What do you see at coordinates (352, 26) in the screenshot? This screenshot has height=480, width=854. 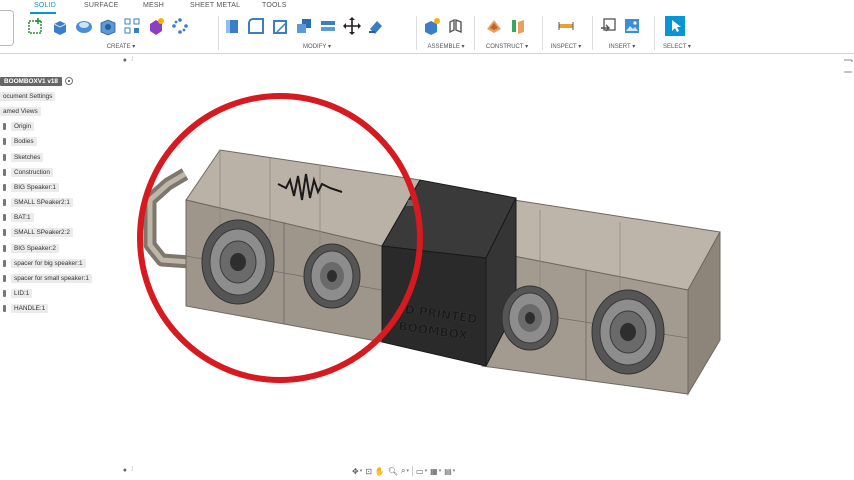 I see `move-icon` at bounding box center [352, 26].